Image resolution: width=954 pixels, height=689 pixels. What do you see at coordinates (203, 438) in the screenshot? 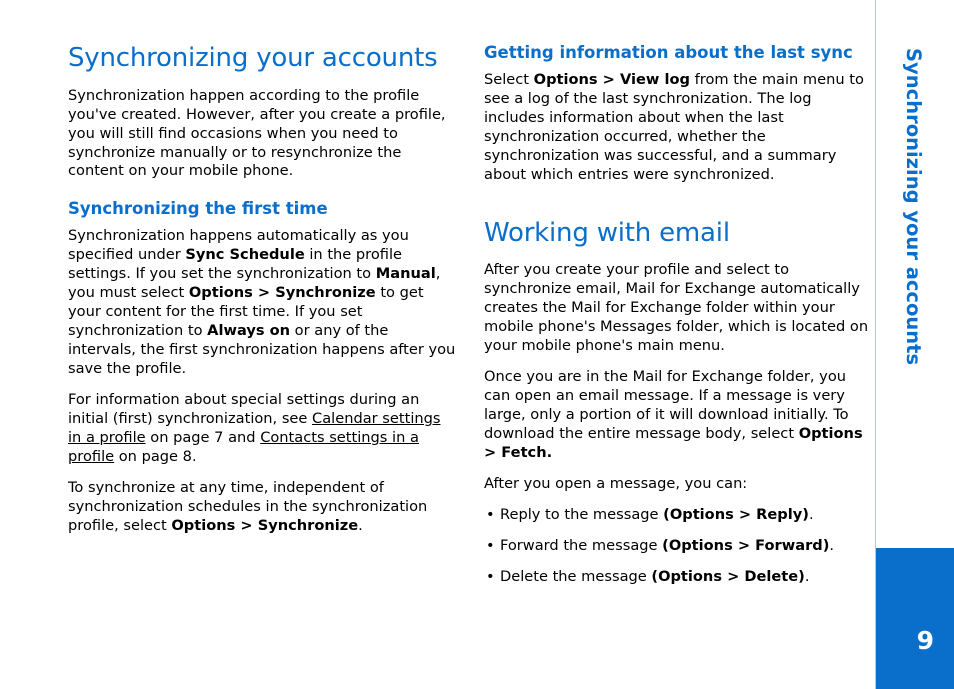
I see `text-run: on page 7 and` at bounding box center [203, 438].